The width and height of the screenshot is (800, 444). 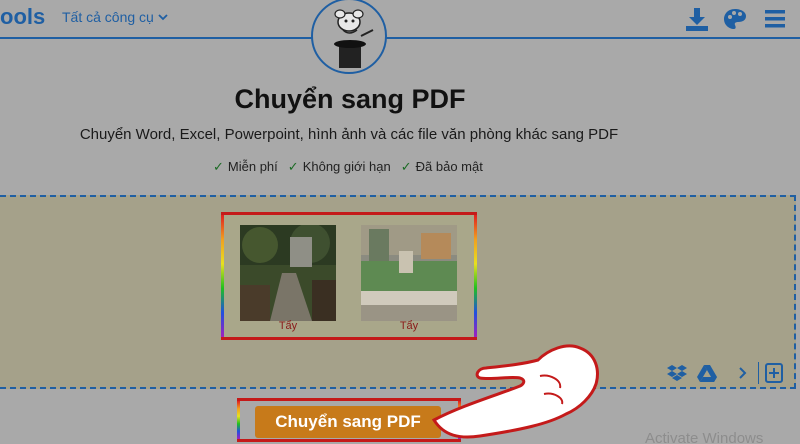 What do you see at coordinates (515, 391) in the screenshot?
I see `pointing-hand-icon` at bounding box center [515, 391].